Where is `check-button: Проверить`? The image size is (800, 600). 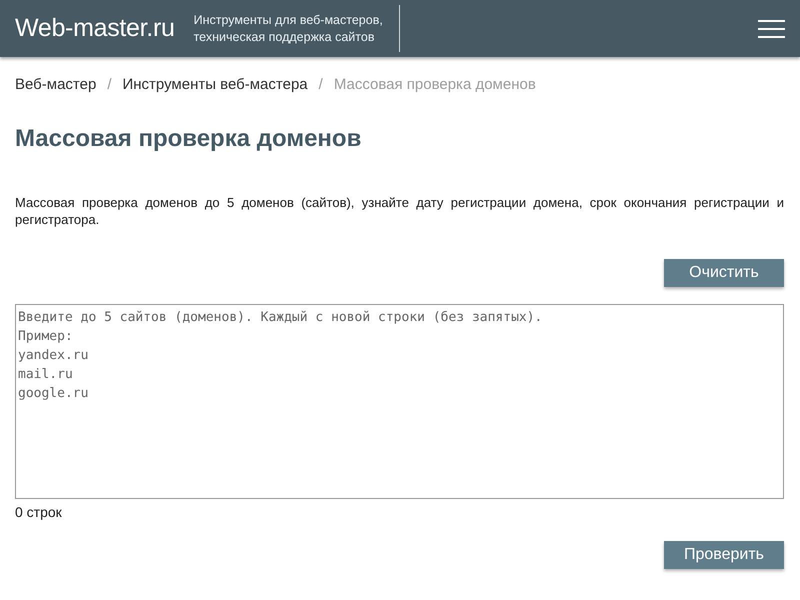
check-button: Проверить is located at coordinates (724, 555).